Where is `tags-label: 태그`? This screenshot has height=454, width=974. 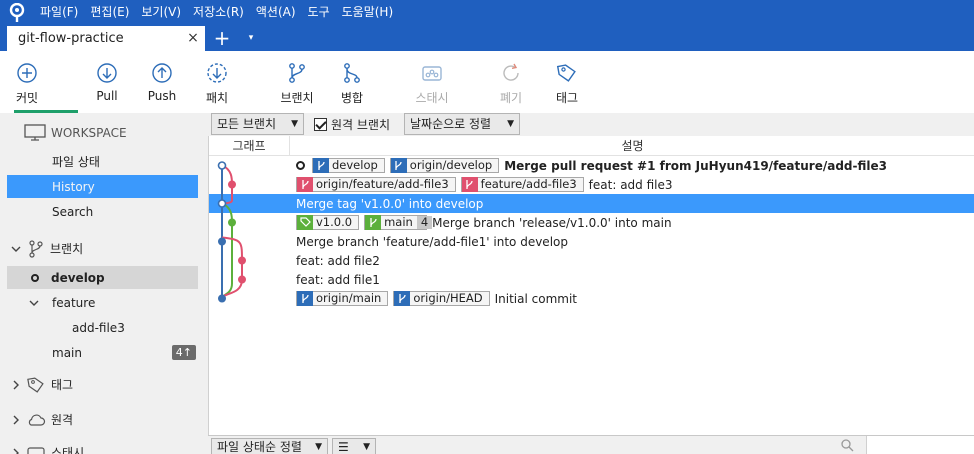 tags-label: 태그 is located at coordinates (62, 385).